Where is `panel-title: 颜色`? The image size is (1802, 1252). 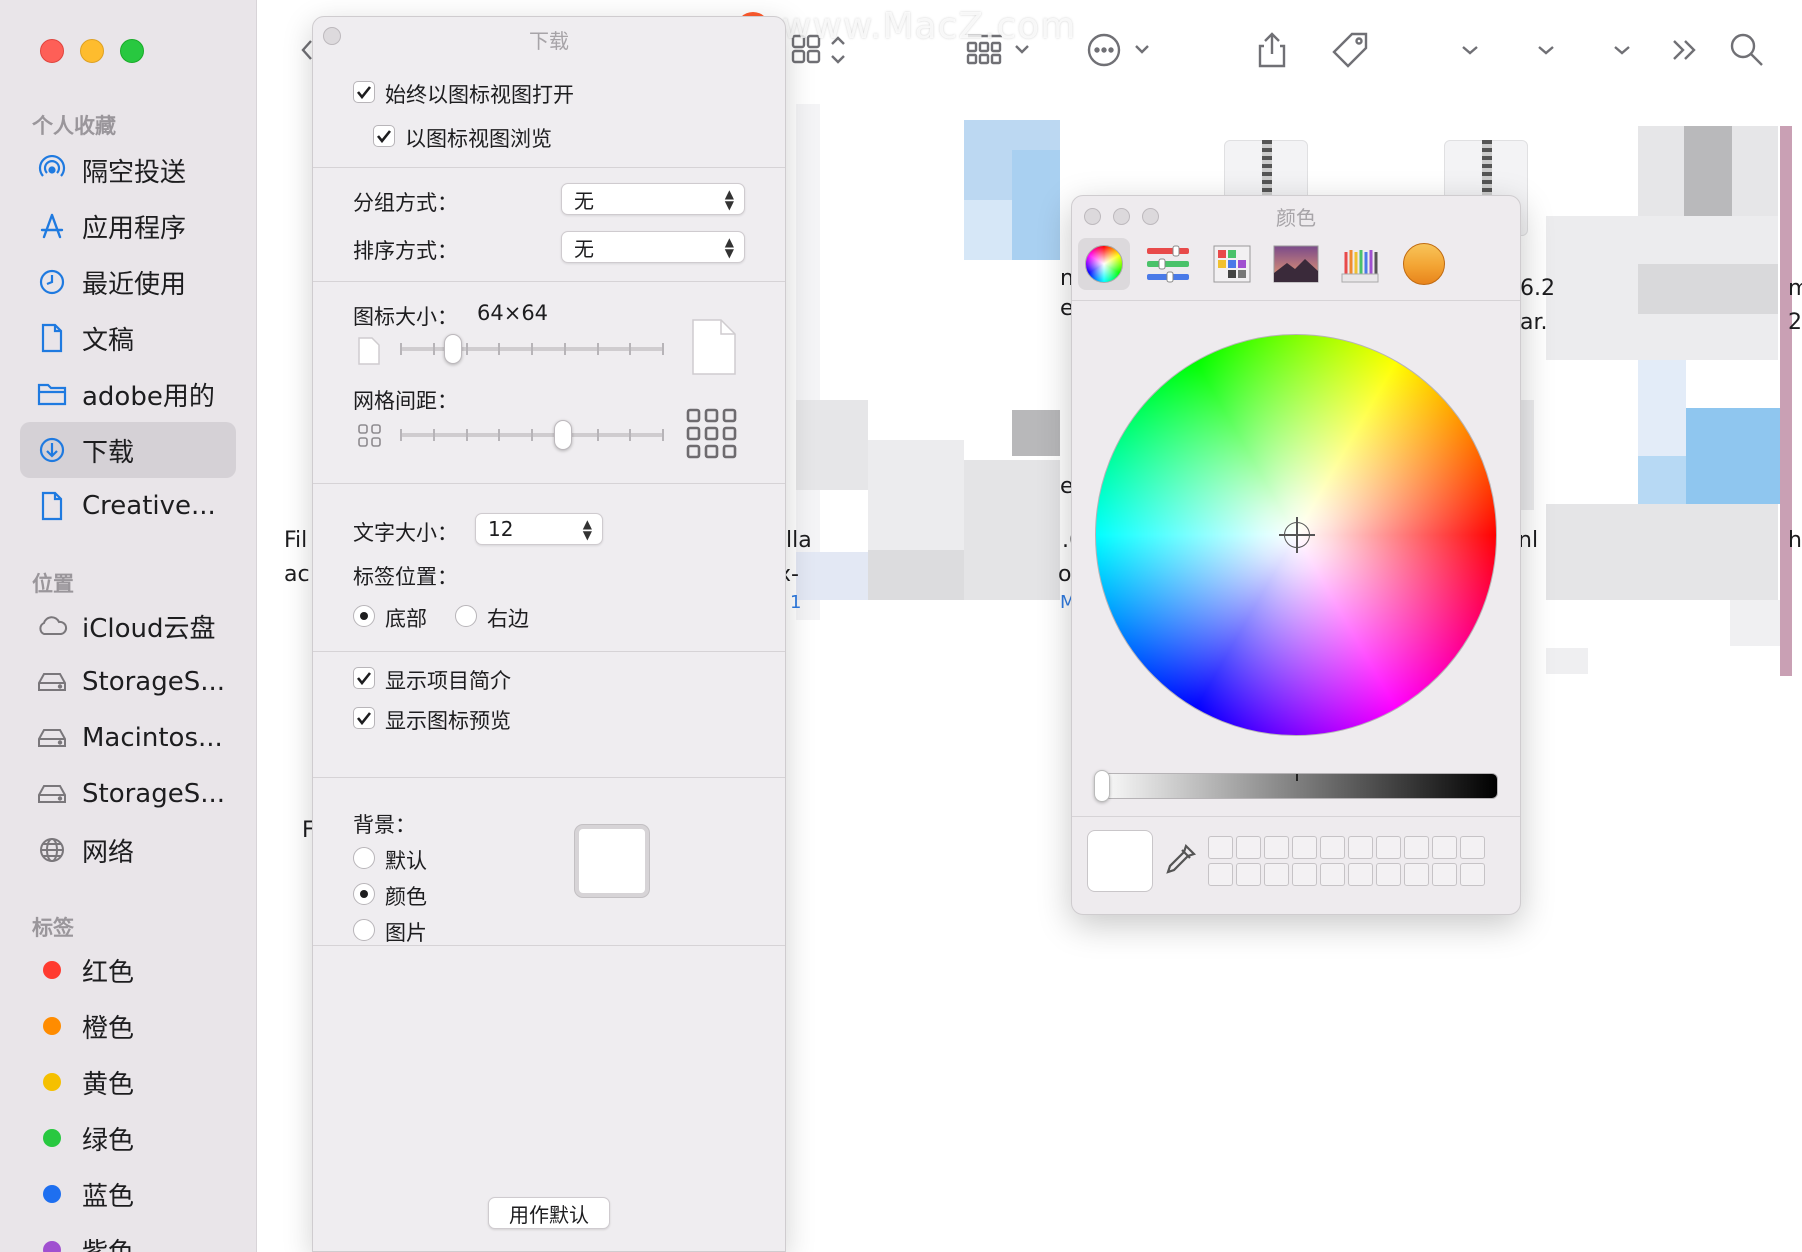 panel-title: 颜色 is located at coordinates (1296, 218).